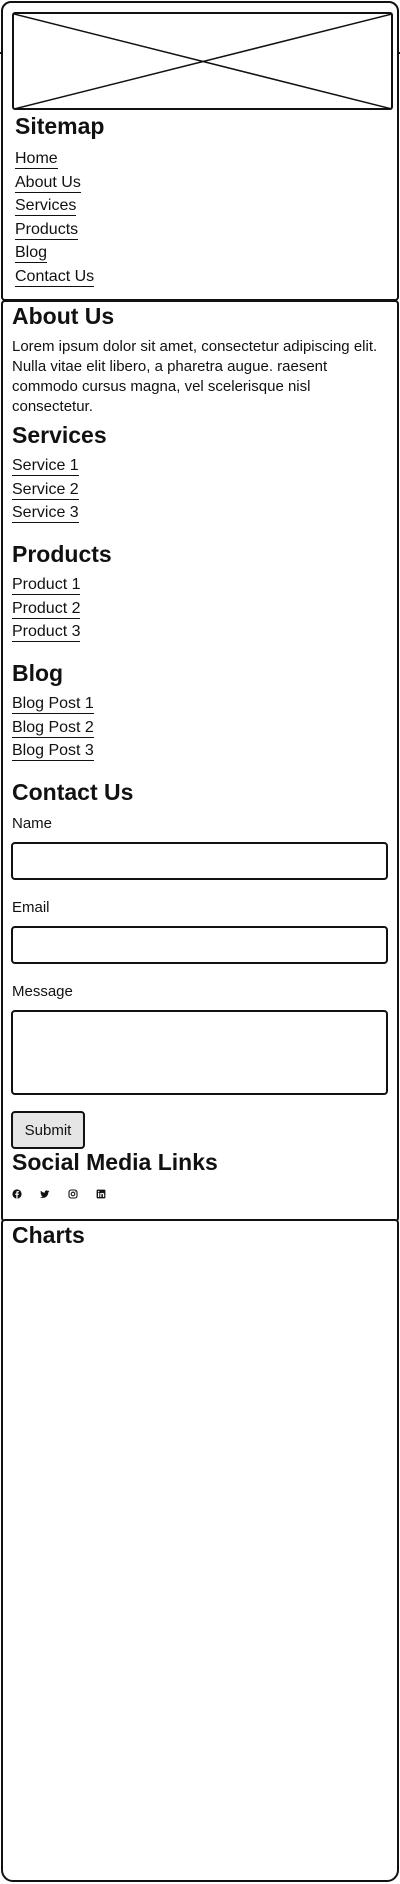  What do you see at coordinates (115, 1162) in the screenshot?
I see `social-heading: Social Media Links` at bounding box center [115, 1162].